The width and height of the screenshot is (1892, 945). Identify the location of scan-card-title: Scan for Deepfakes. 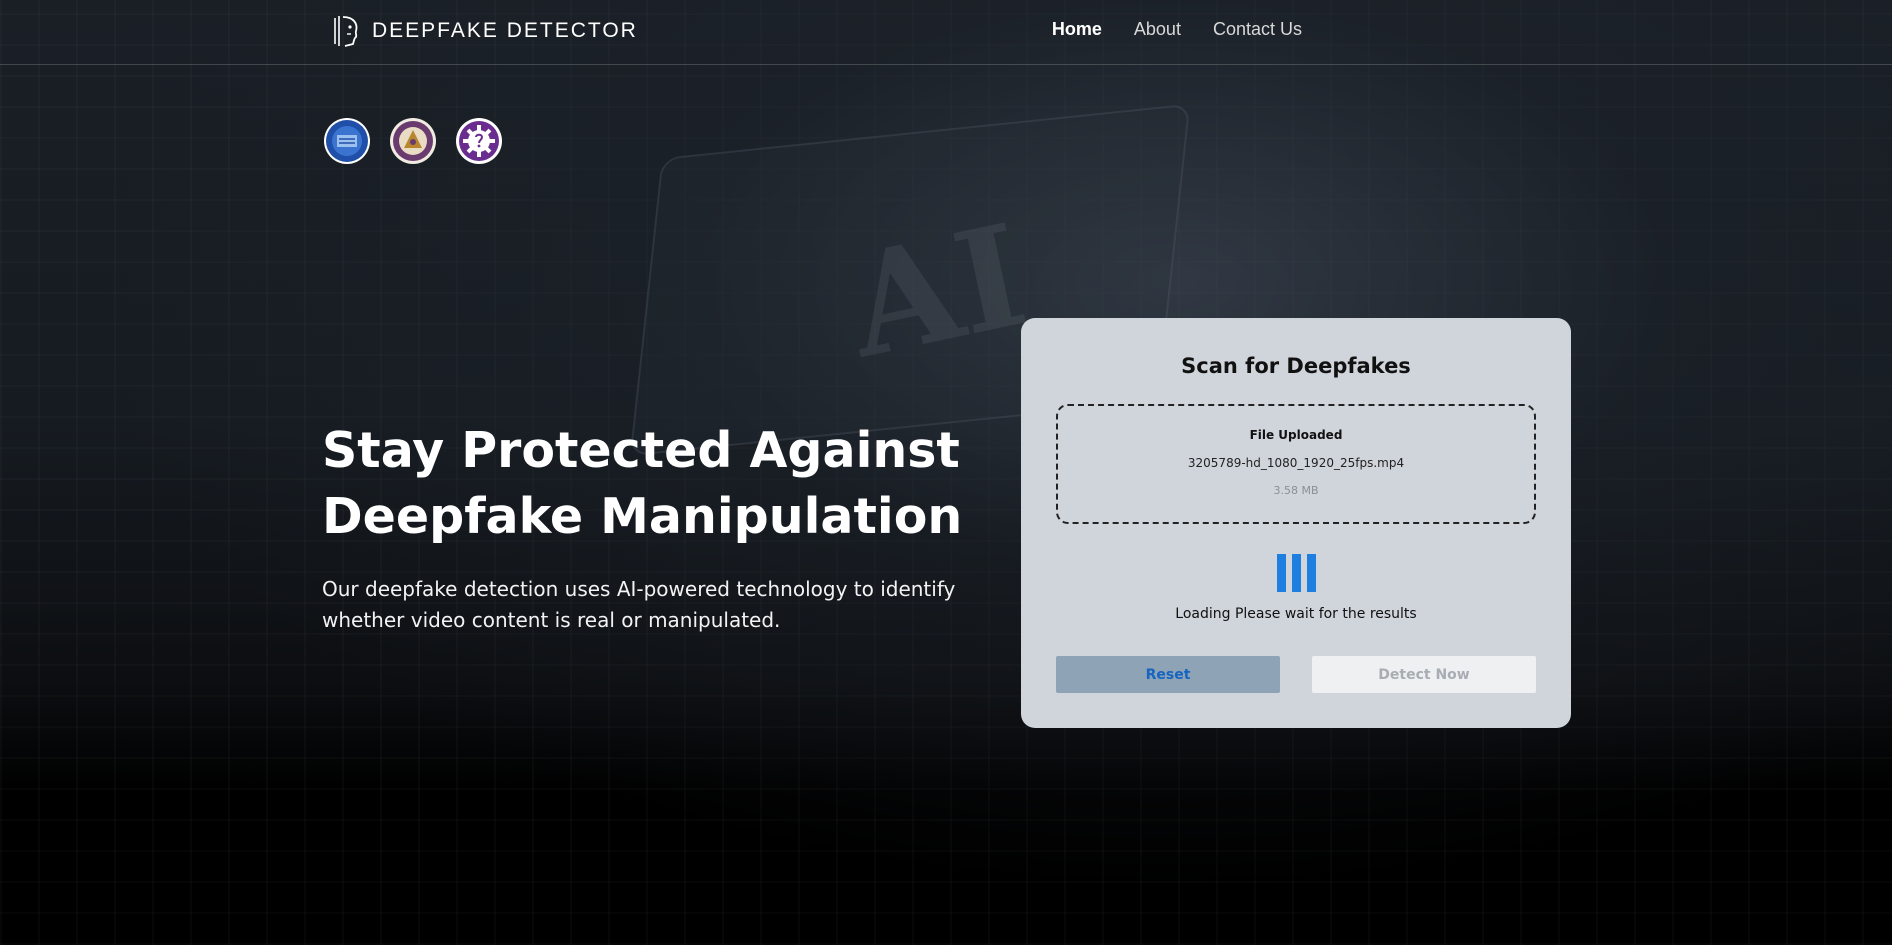
(1296, 366).